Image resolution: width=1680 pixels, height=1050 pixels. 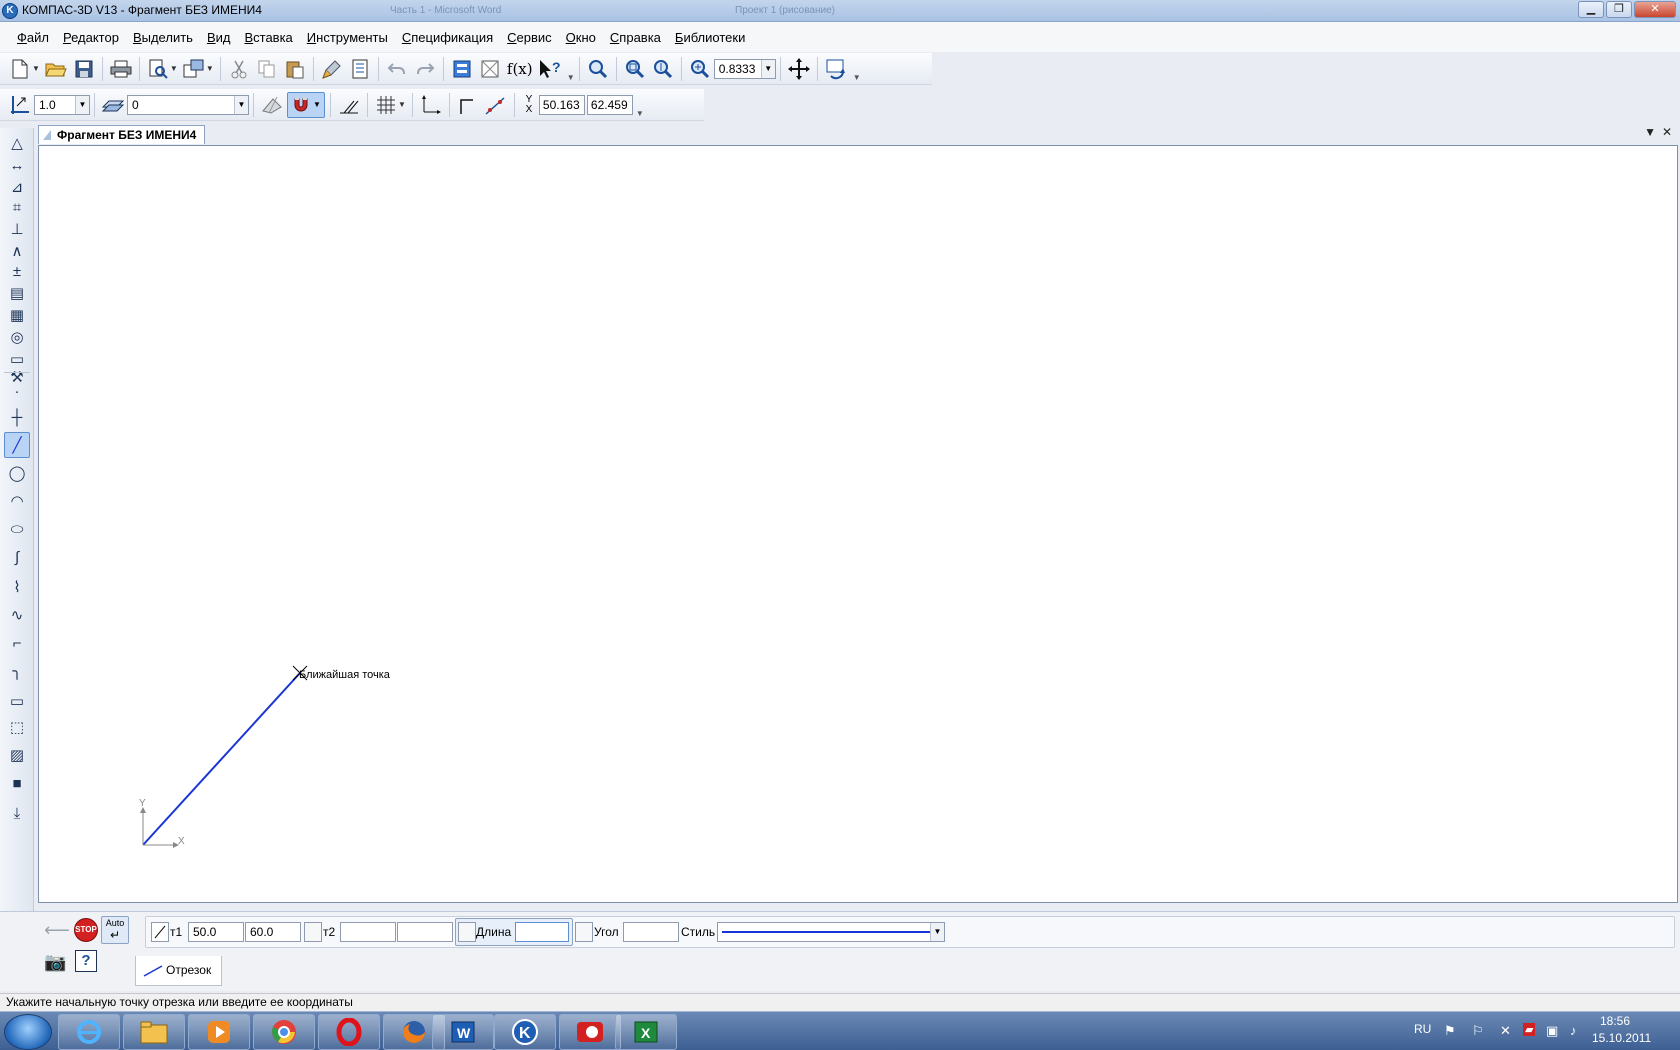 What do you see at coordinates (89, 1032) in the screenshot?
I see `internet-explorer-icon` at bounding box center [89, 1032].